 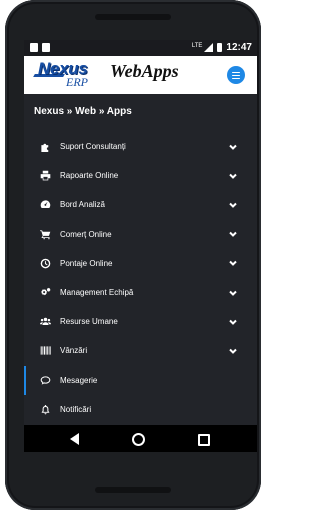 I want to click on menu-item-resurse-umane: Resurse Umane, so click(x=140, y=321).